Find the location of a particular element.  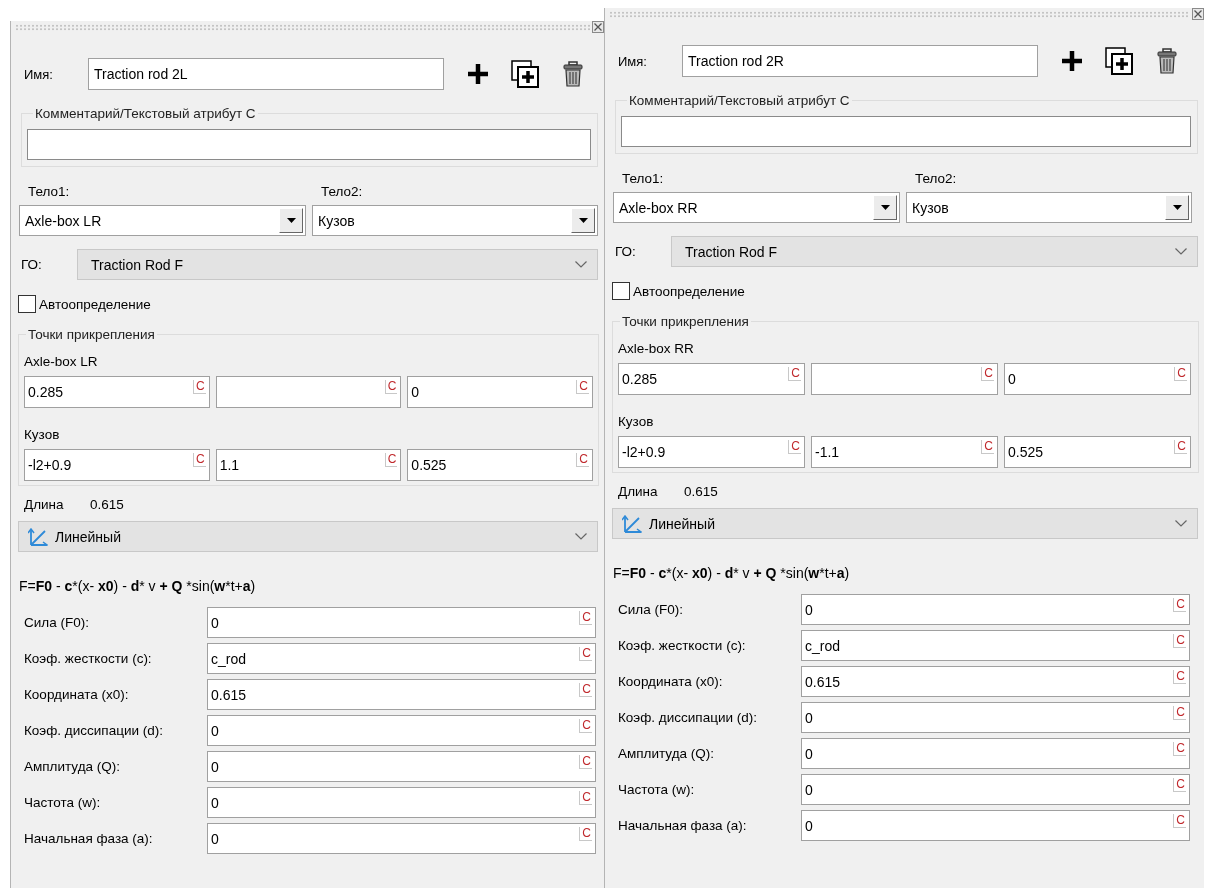

input-field: 1.1 C is located at coordinates (308, 465).